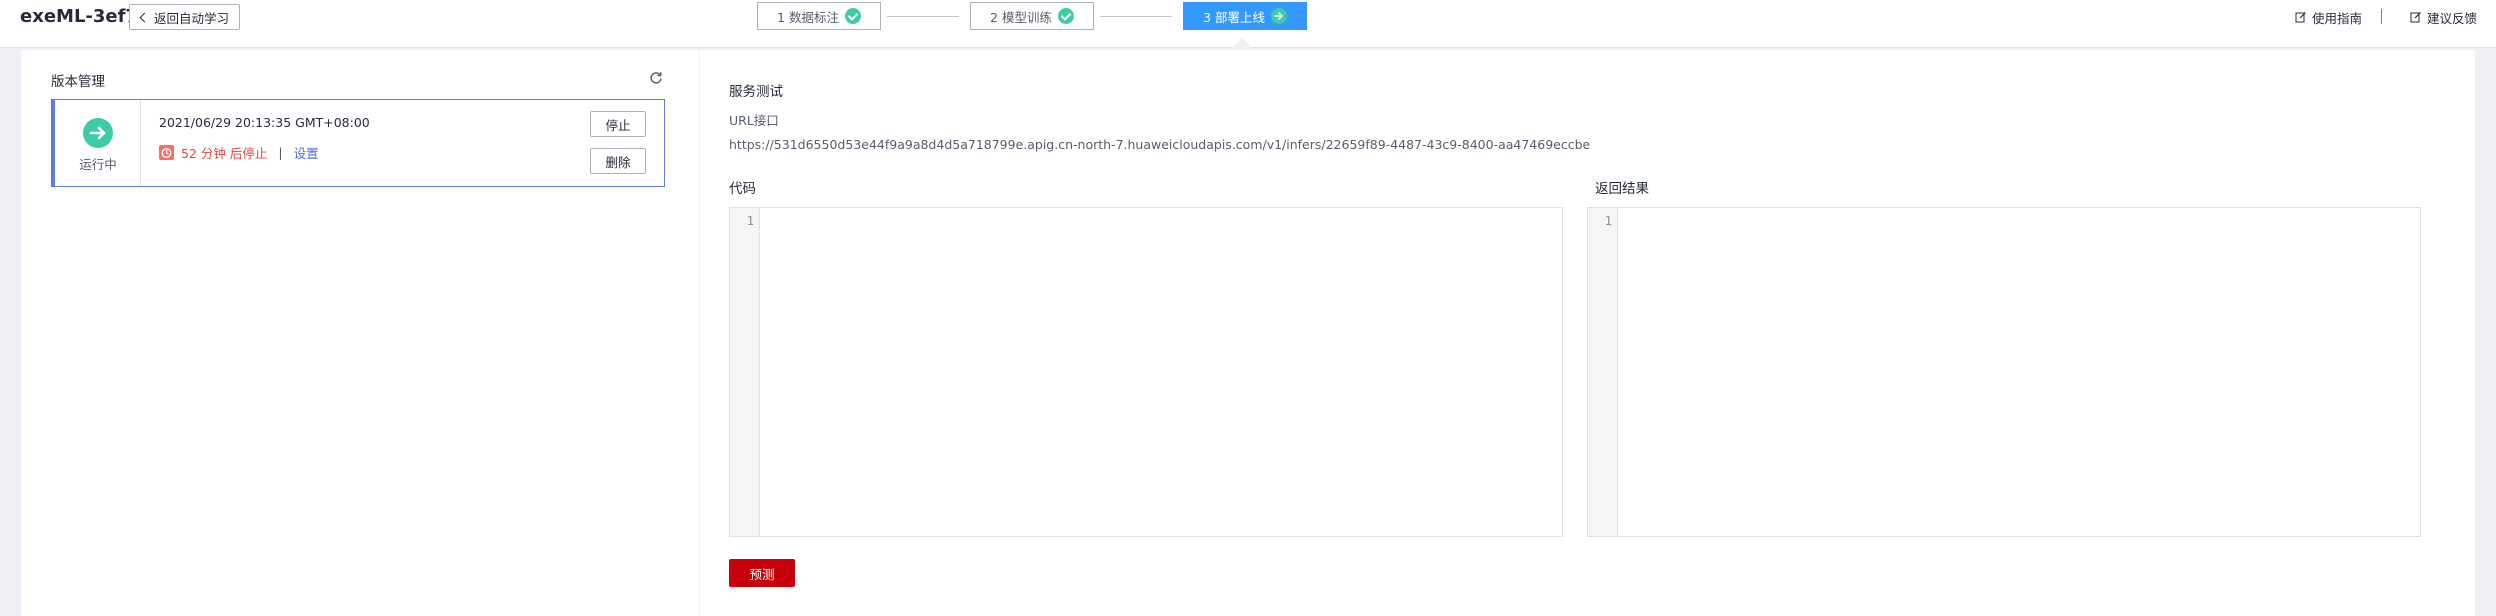 This screenshot has height=616, width=2496. What do you see at coordinates (656, 78) in the screenshot?
I see `refresh-icon` at bounding box center [656, 78].